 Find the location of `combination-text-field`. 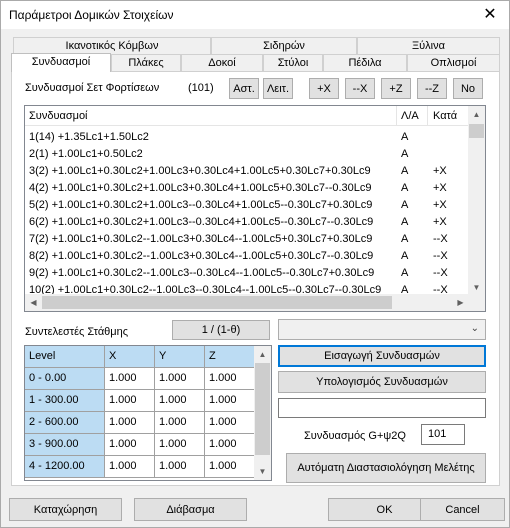

combination-text-field is located at coordinates (382, 408).